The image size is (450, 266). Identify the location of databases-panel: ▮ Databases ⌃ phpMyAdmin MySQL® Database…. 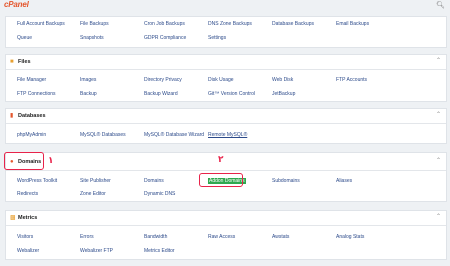
(226, 126).